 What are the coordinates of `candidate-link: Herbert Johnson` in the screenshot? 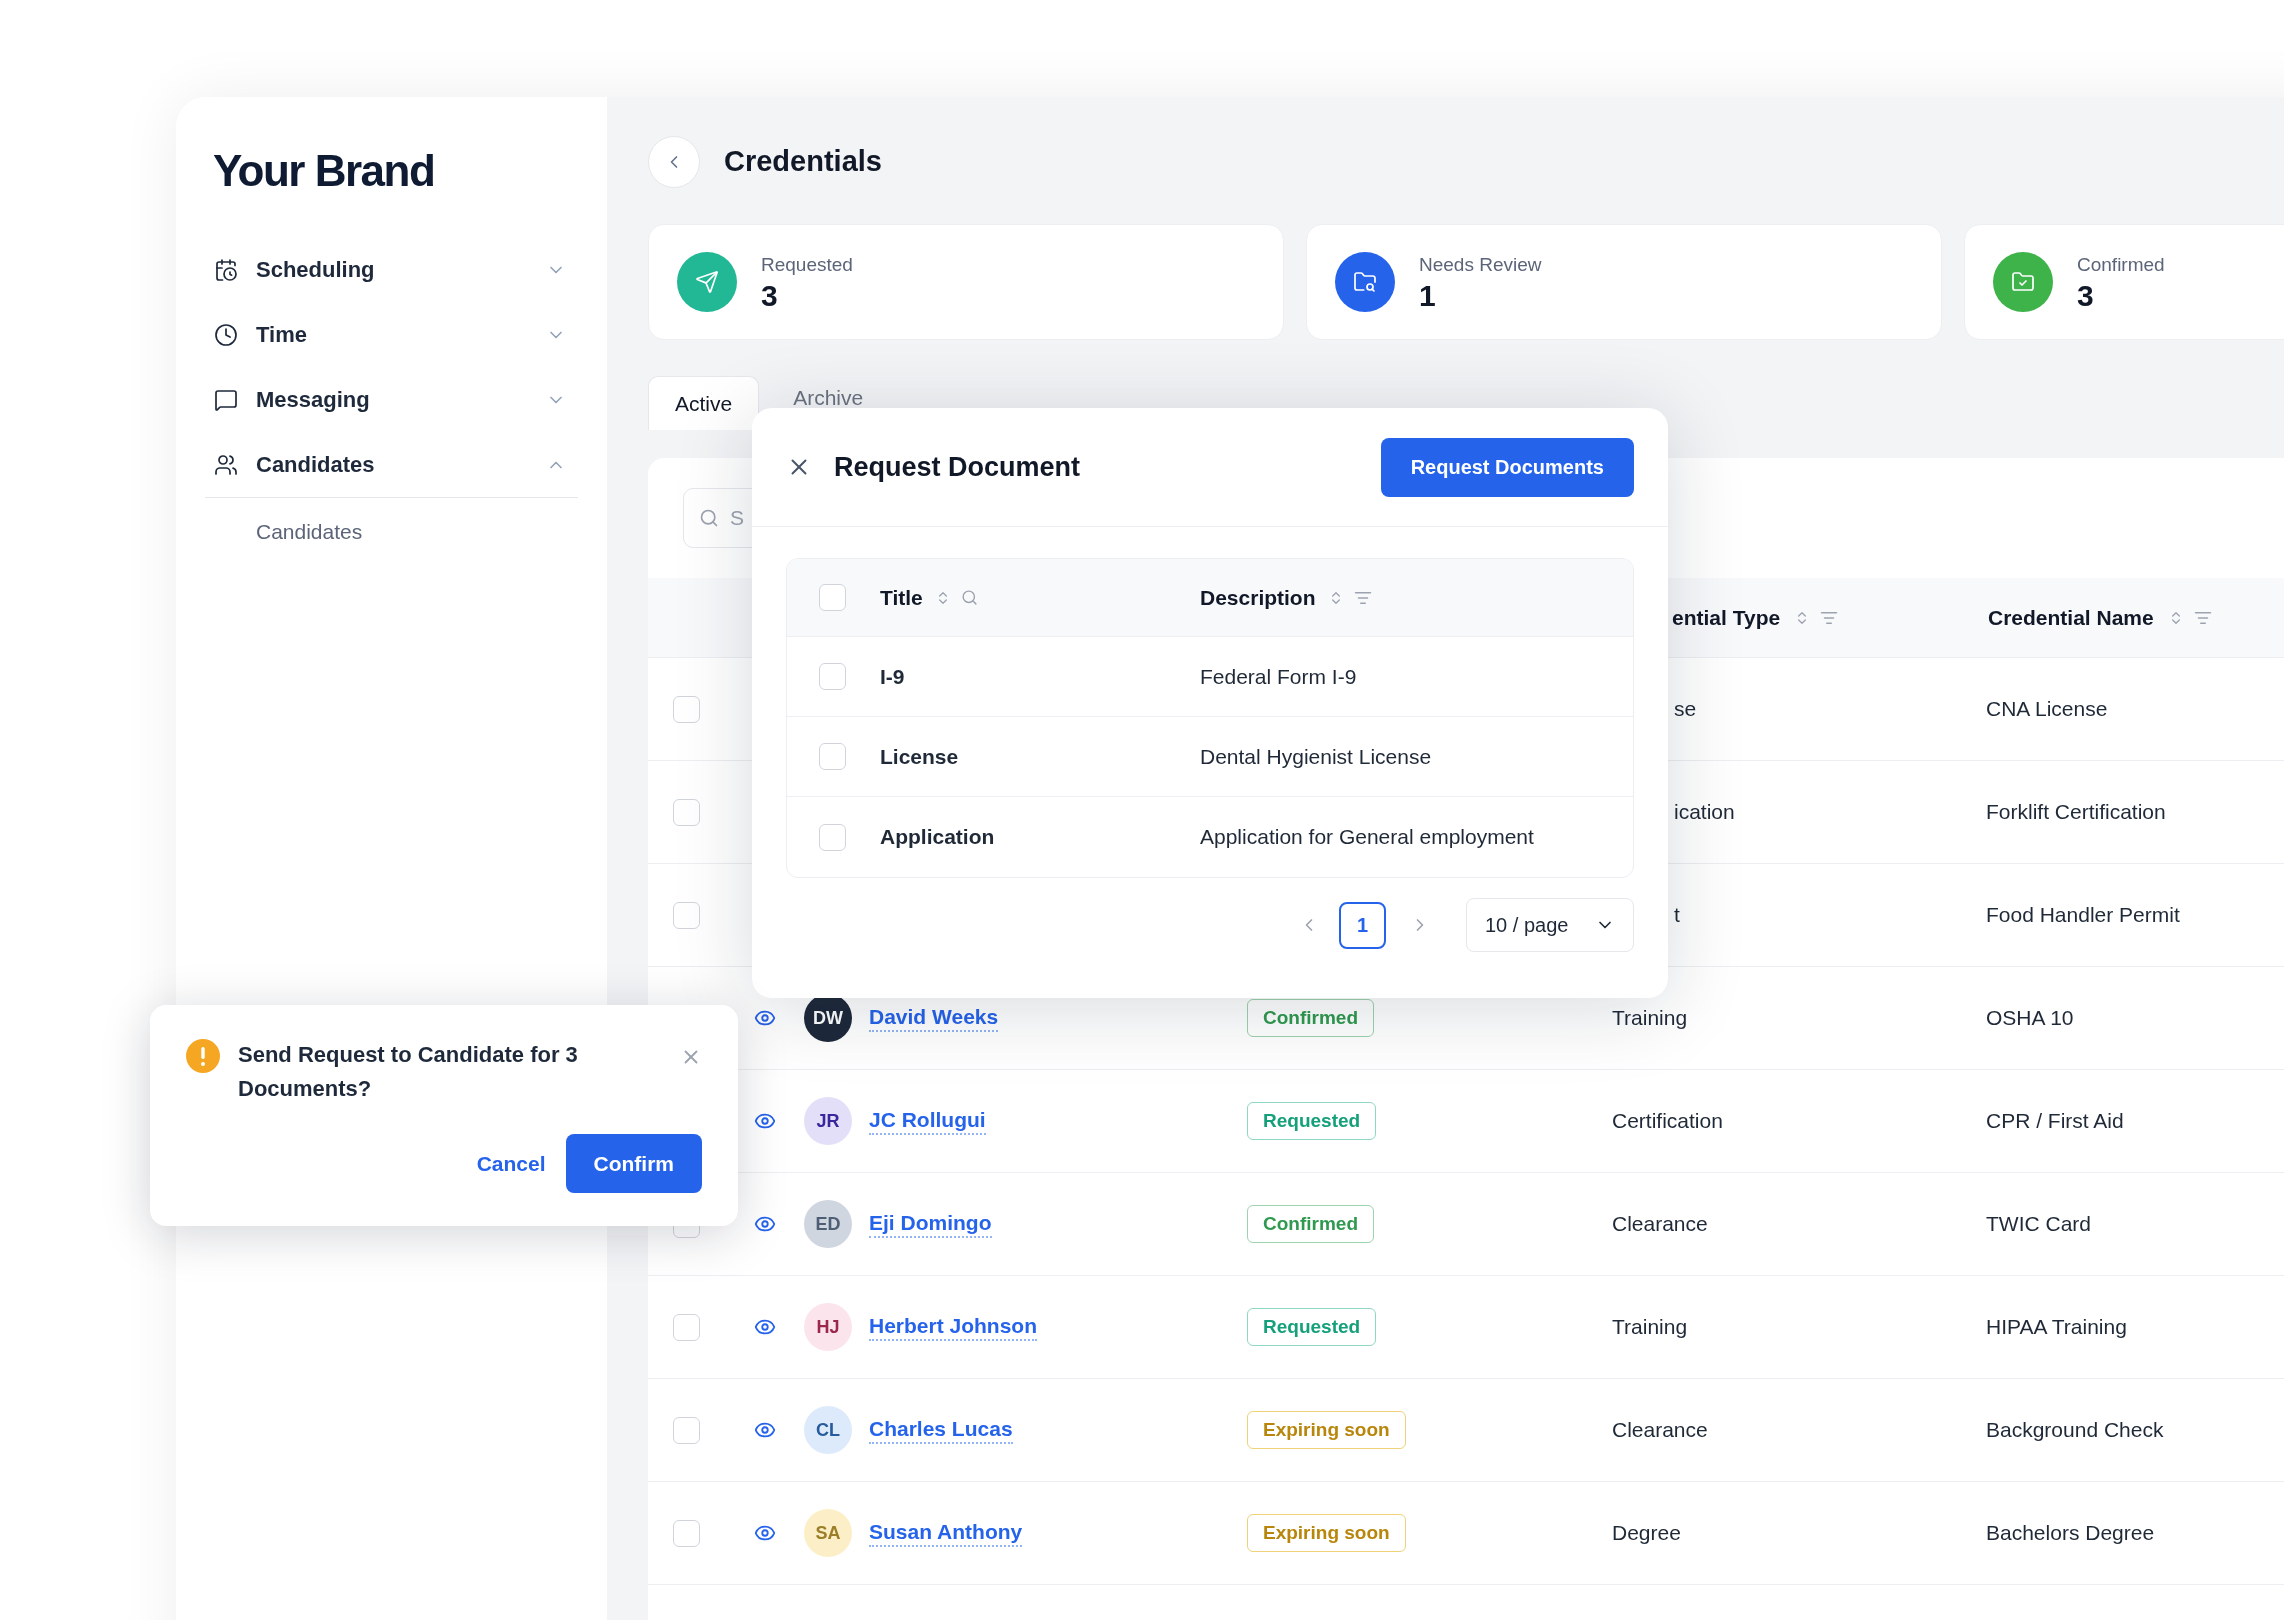 It's located at (953, 1327).